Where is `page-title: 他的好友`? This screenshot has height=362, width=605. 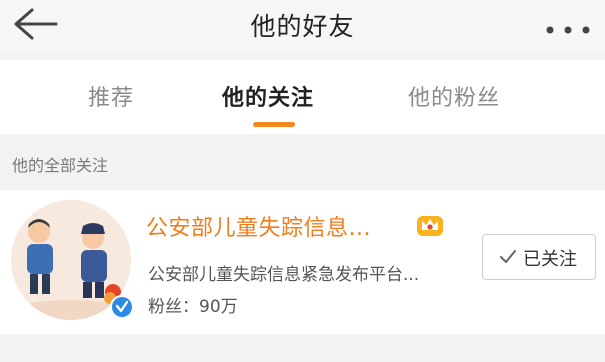
page-title: 他的好友 is located at coordinates (302, 26).